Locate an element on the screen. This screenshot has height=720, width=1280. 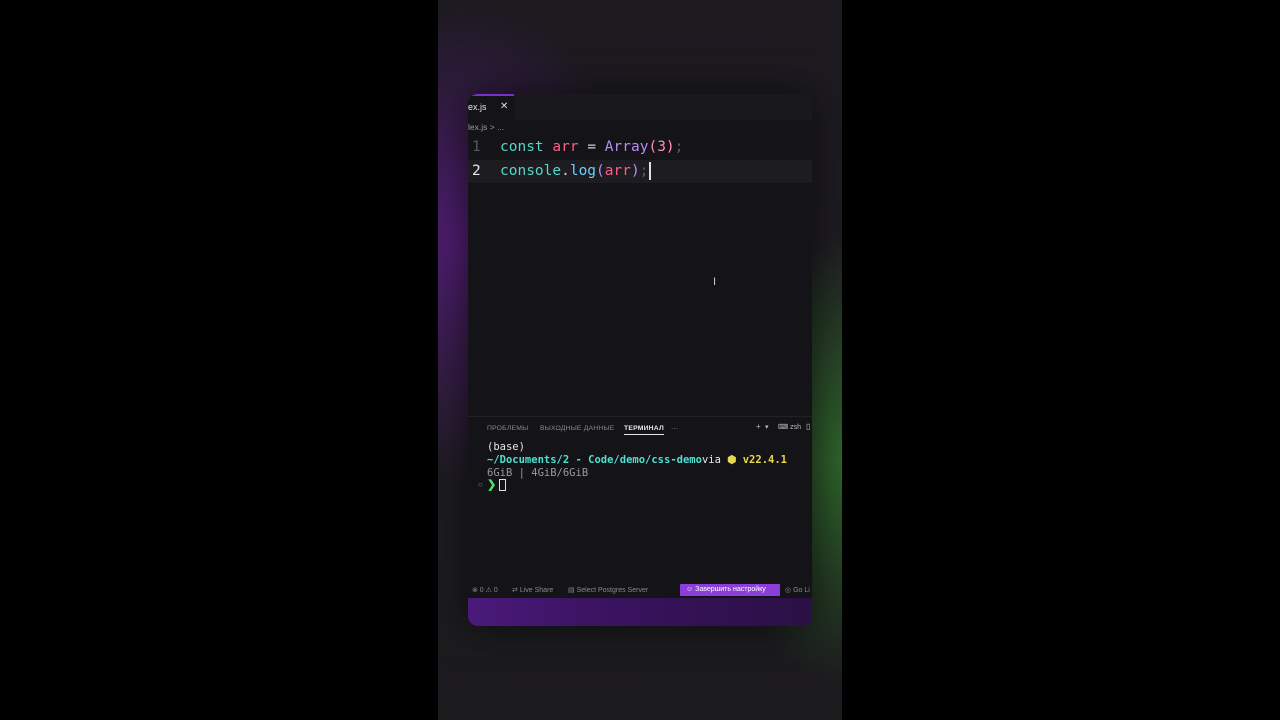
database-icon: ▤ is located at coordinates (571, 590).